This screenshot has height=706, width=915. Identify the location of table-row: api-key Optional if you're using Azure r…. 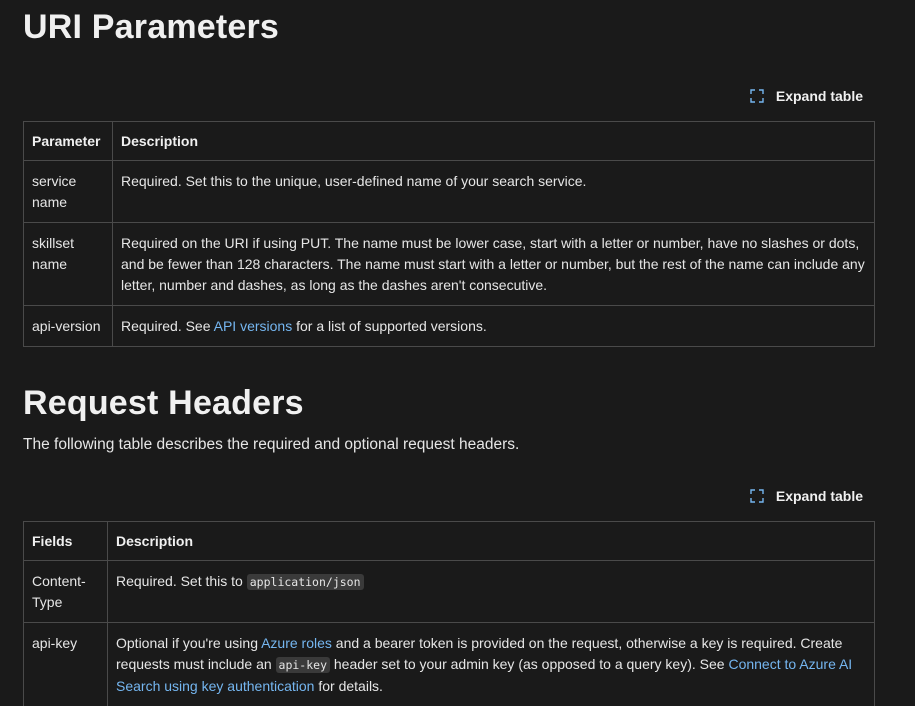
(449, 664).